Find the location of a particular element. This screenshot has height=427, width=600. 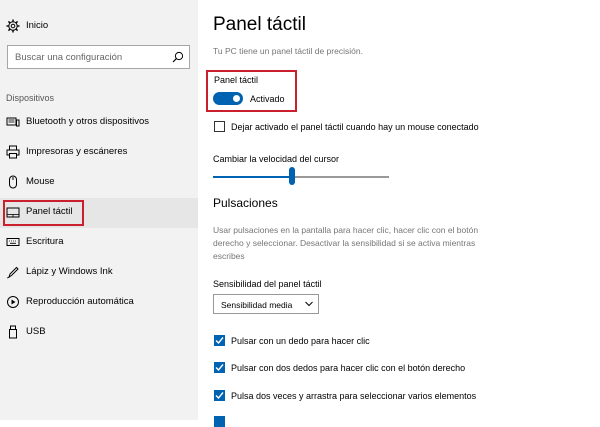

cursor-speed-label: Cambiar la velocidad del cursor is located at coordinates (276, 159).